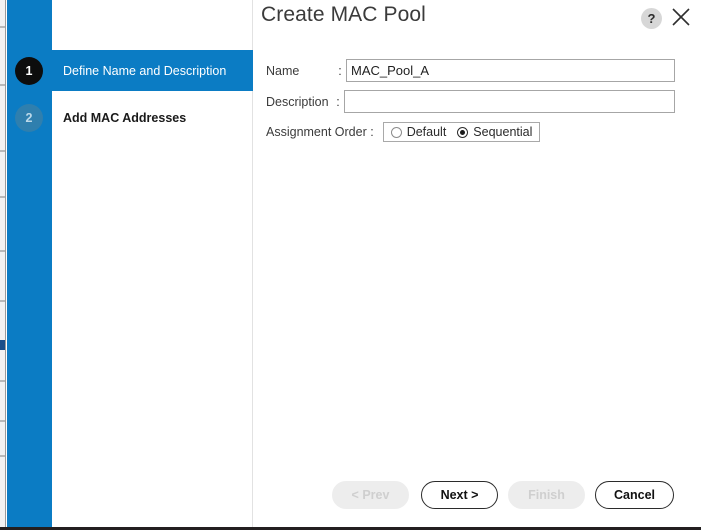  What do you see at coordinates (3, 263) in the screenshot?
I see `background-page-edge` at bounding box center [3, 263].